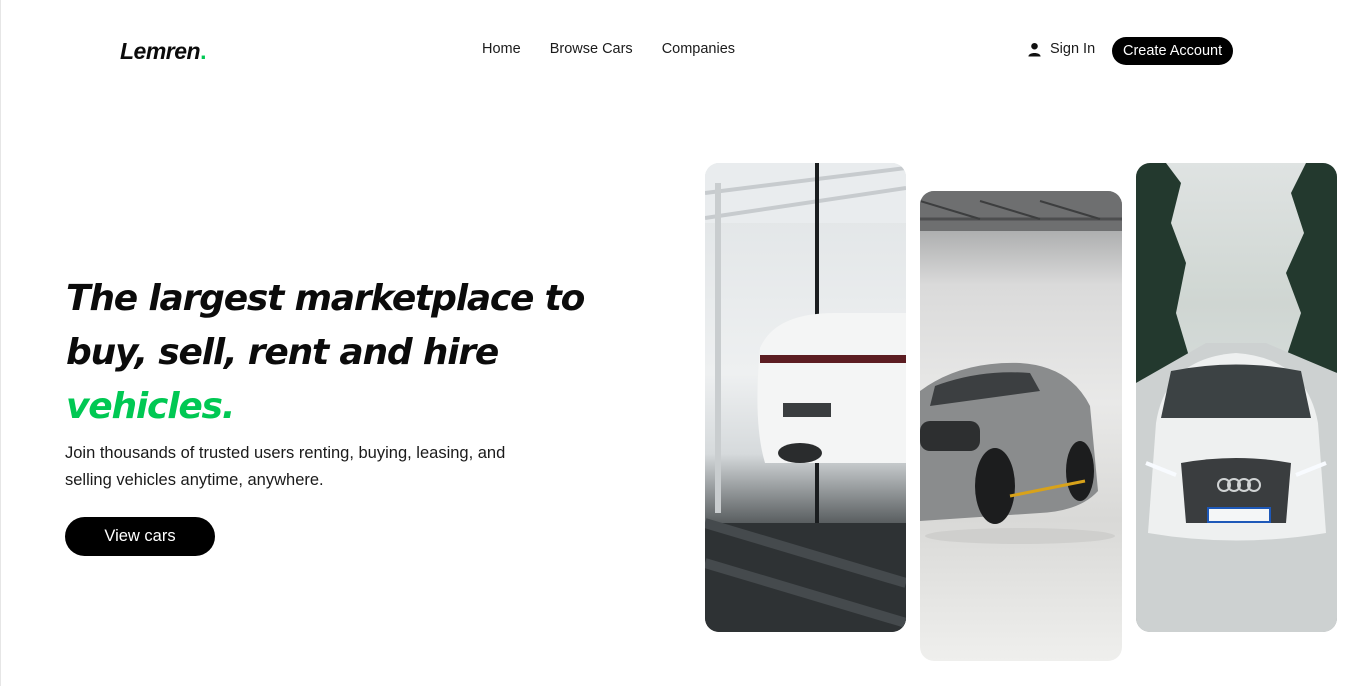 The height and width of the screenshot is (686, 1365). I want to click on brand-logo: Lemren., so click(163, 51).